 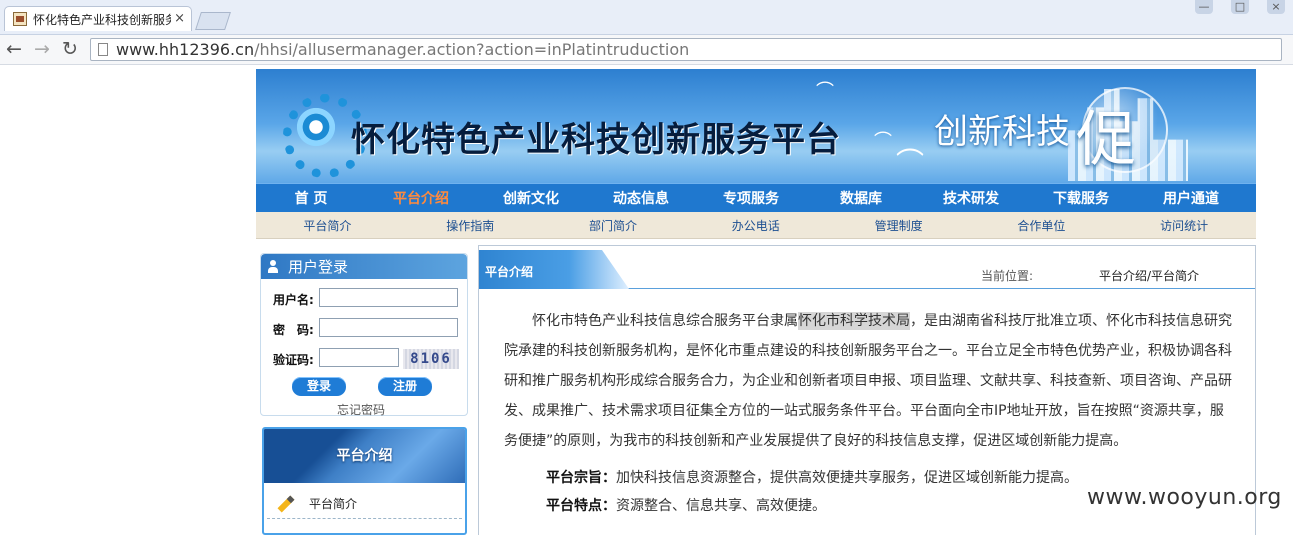 I want to click on subnav-departments: 部门简介, so click(x=613, y=225).